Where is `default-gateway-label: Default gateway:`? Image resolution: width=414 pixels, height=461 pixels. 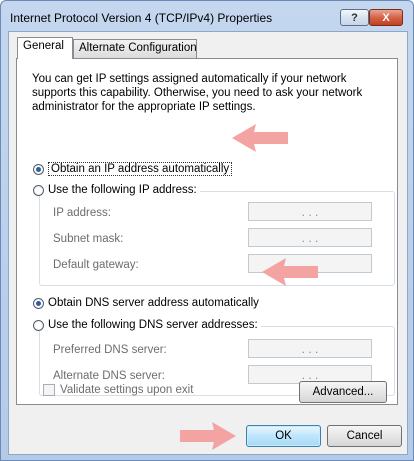 default-gateway-label: Default gateway: is located at coordinates (96, 265).